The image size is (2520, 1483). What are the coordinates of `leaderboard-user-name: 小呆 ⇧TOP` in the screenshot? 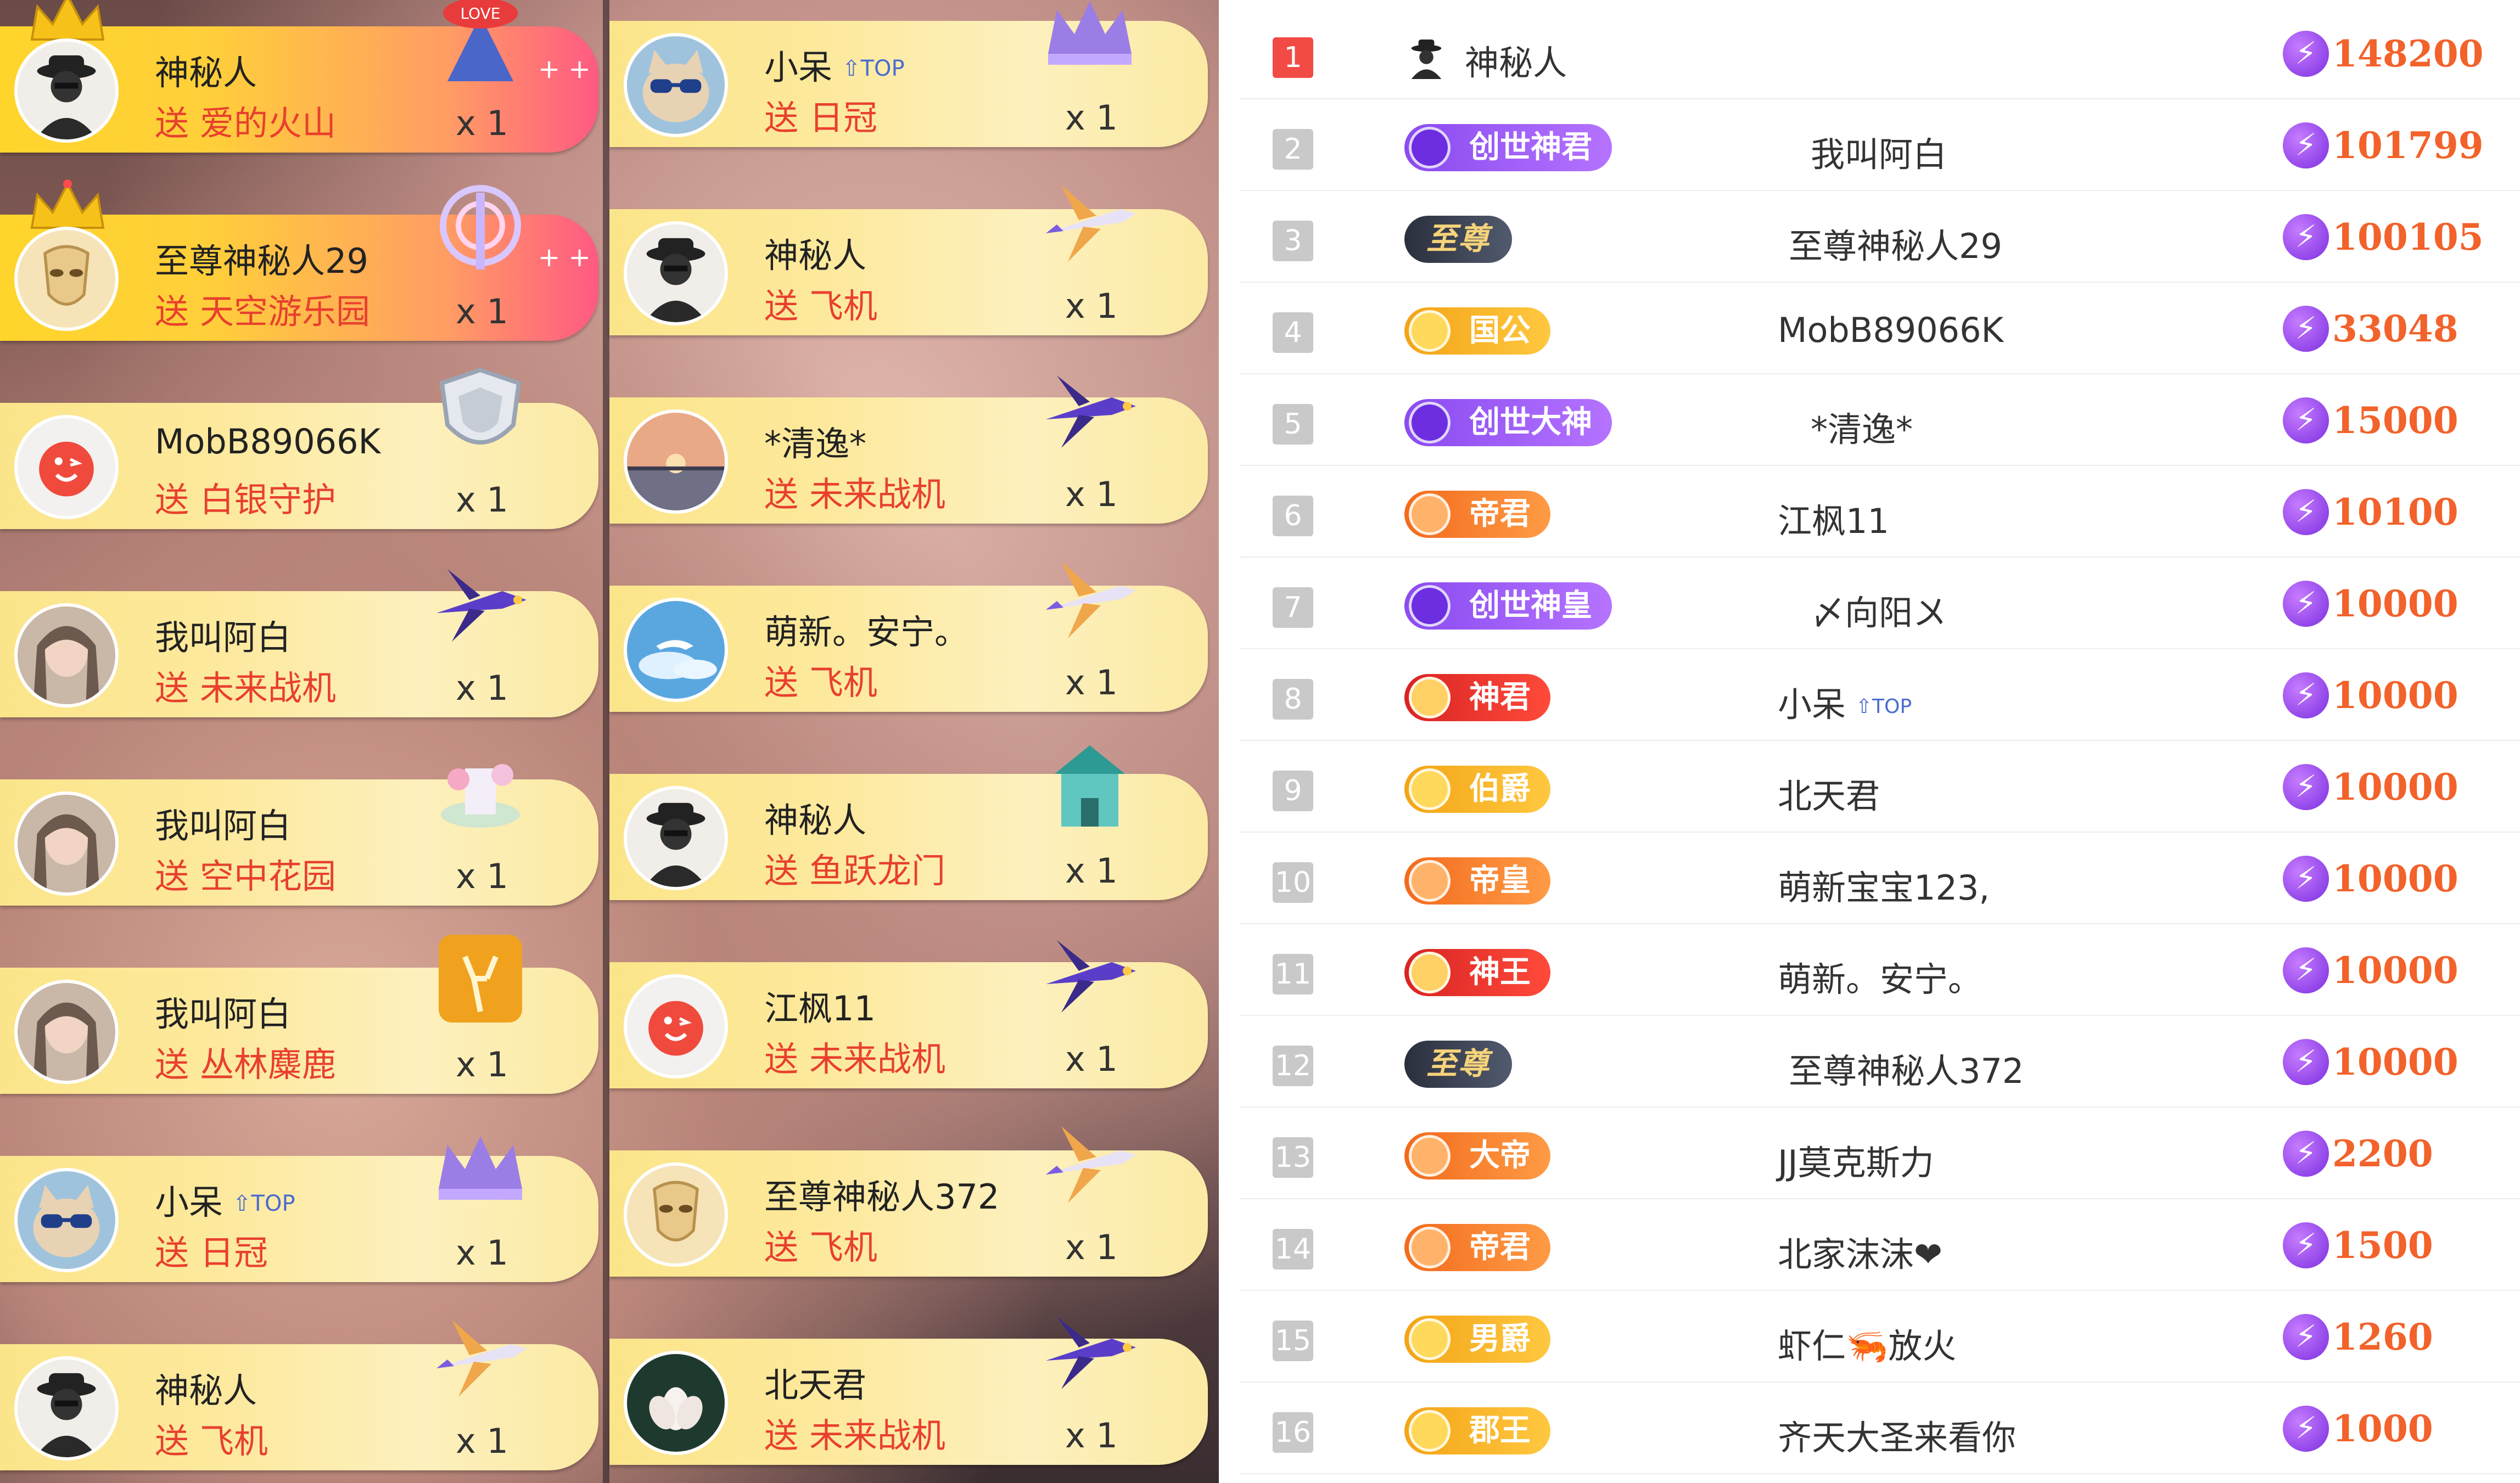 It's located at (1845, 701).